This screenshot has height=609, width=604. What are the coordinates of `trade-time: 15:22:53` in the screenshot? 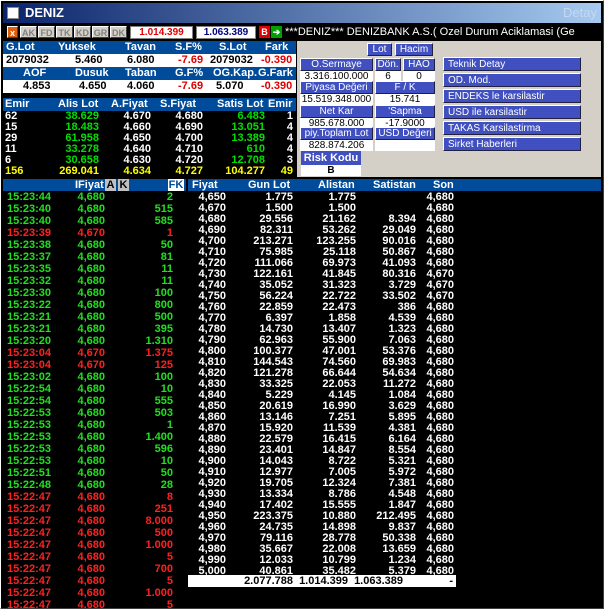 It's located at (29, 437).